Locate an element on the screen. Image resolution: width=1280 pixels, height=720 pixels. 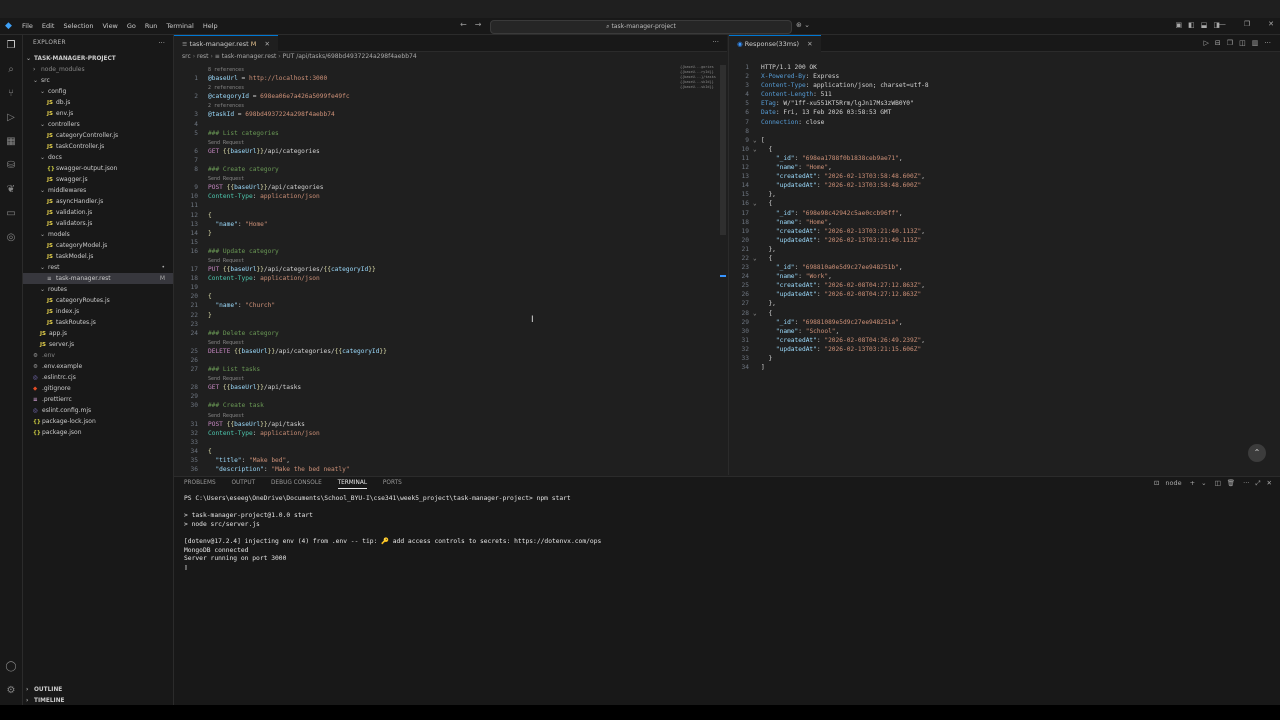
search-icon: ⌕ is located at coordinates (11, 70).